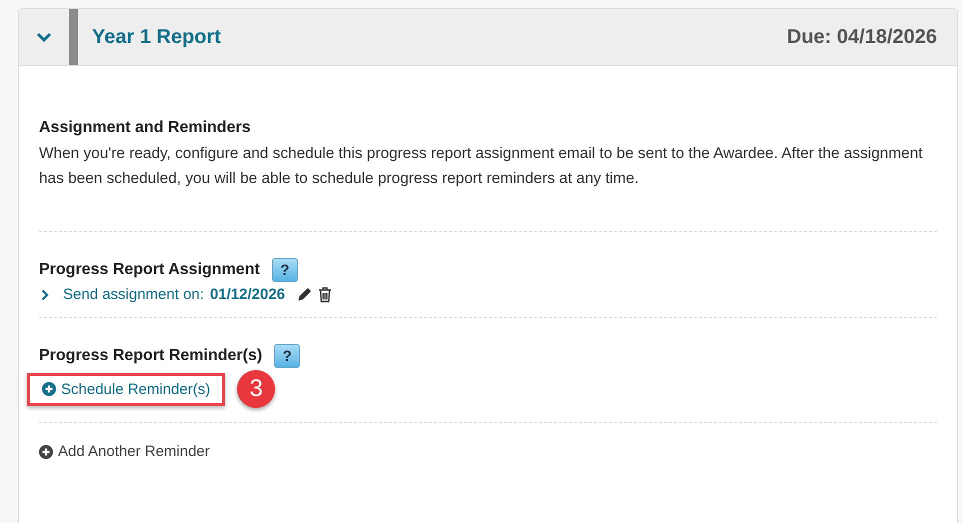  What do you see at coordinates (156, 37) in the screenshot?
I see `panel-title: Year 1 Report` at bounding box center [156, 37].